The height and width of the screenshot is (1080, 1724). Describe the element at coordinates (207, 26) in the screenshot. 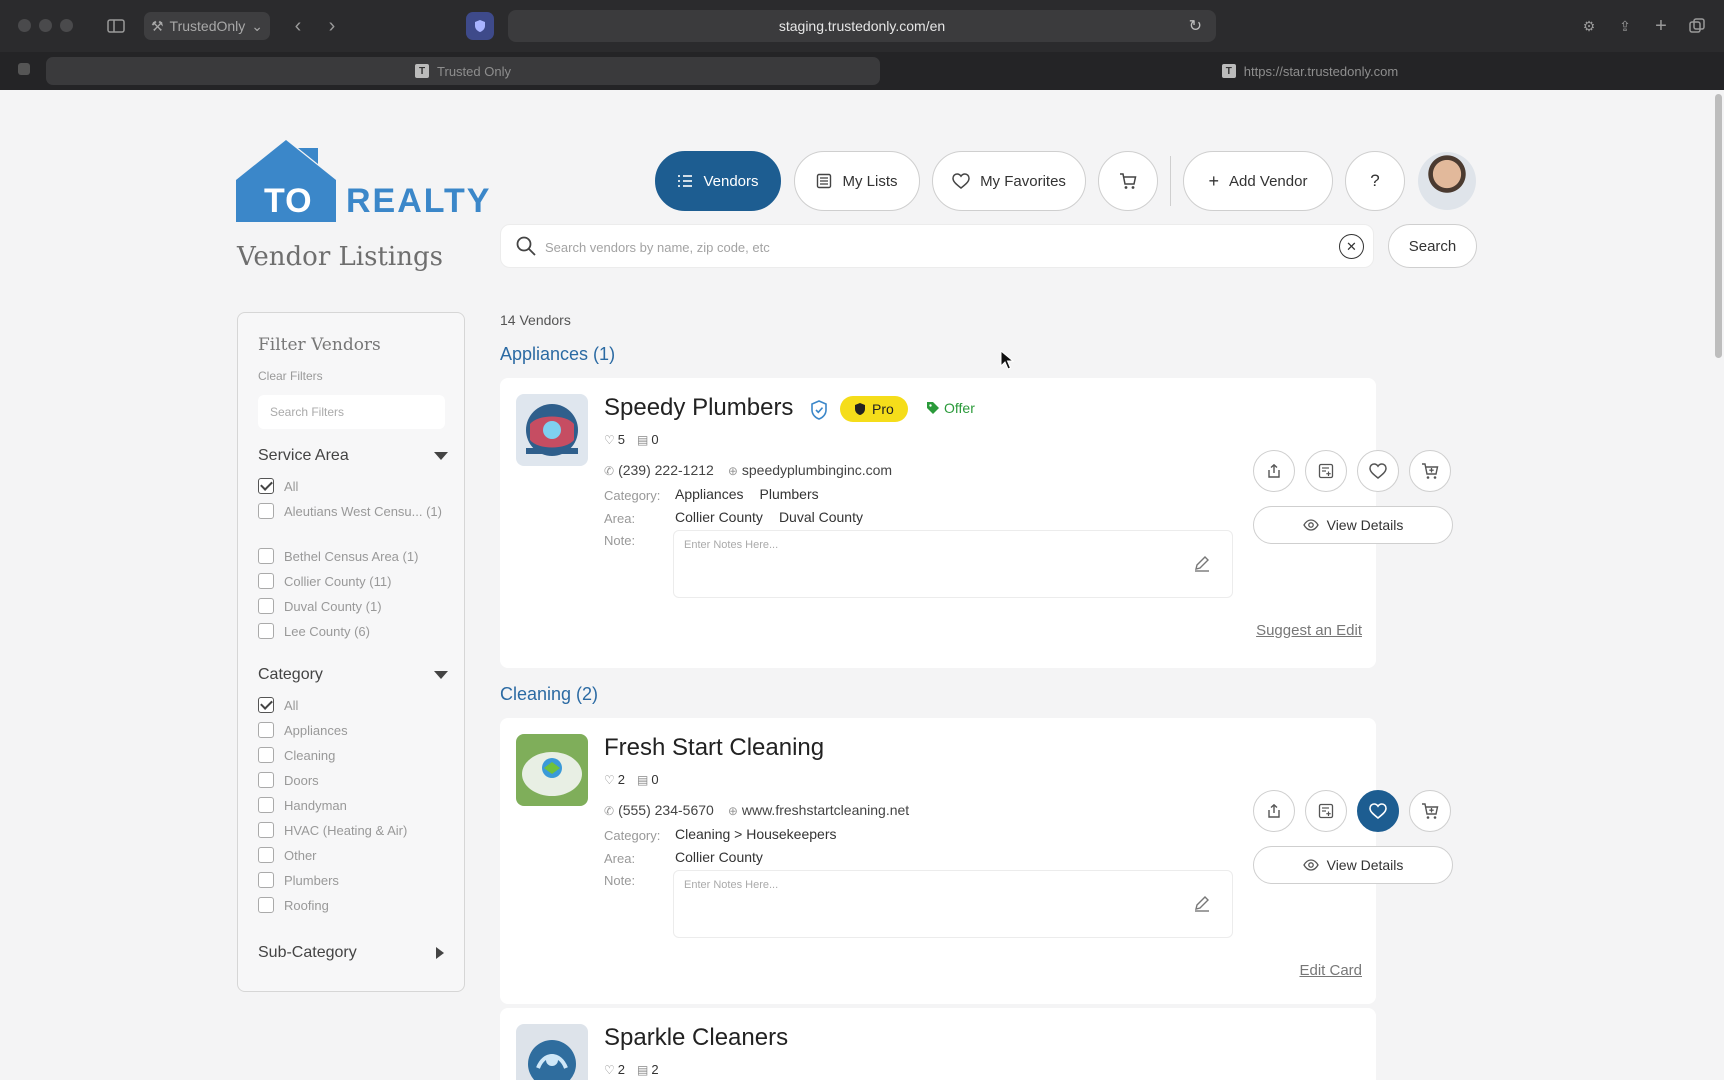

I see `profile-switcher: ⚒ TrustedOnly ⌄` at that location.